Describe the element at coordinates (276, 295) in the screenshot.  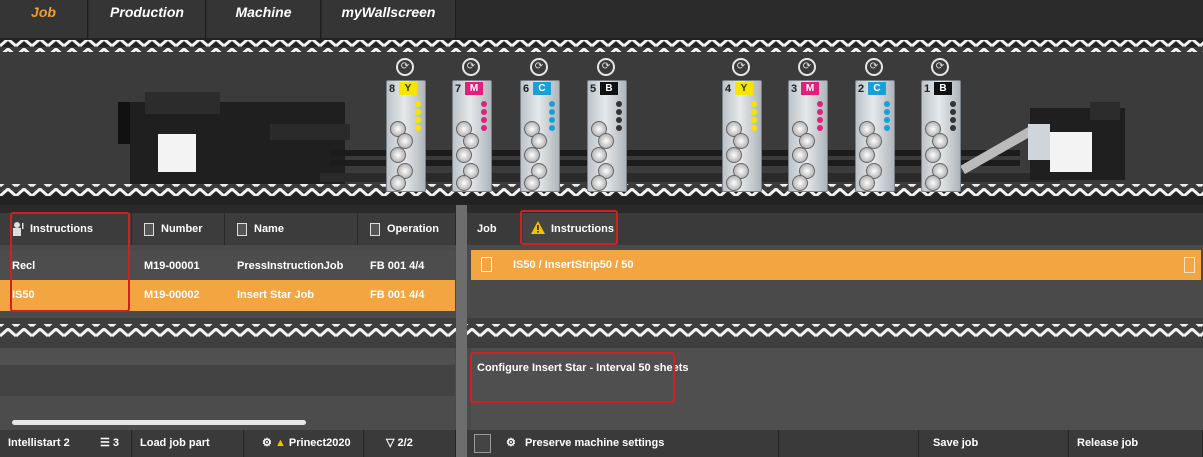
I see `cell-name: Insert Star Job` at that location.